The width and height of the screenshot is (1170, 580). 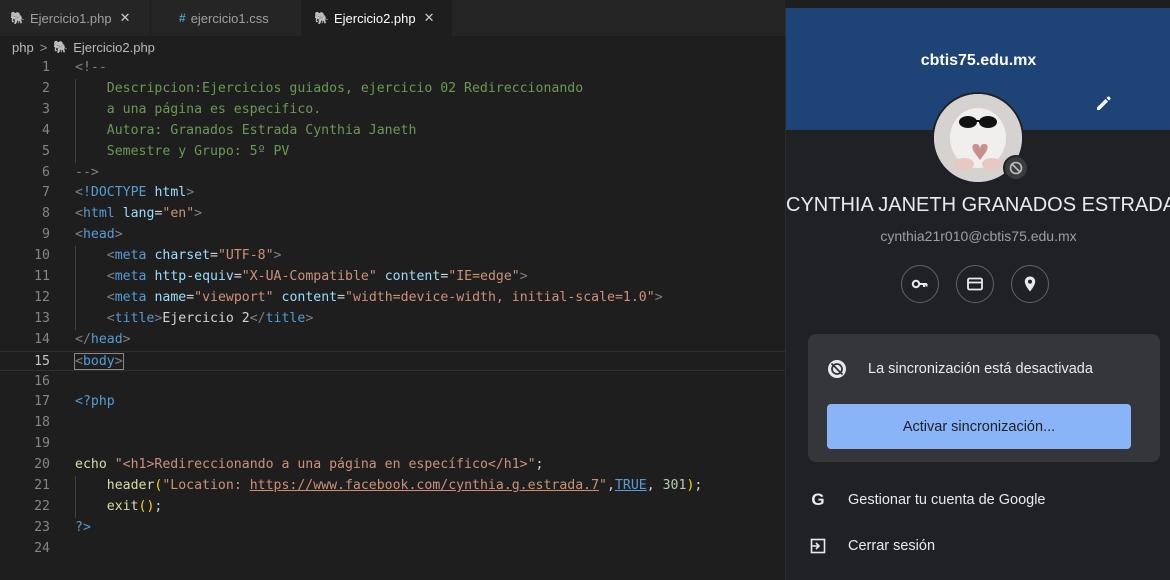 I want to click on code-line: 24, so click(x=42, y=548).